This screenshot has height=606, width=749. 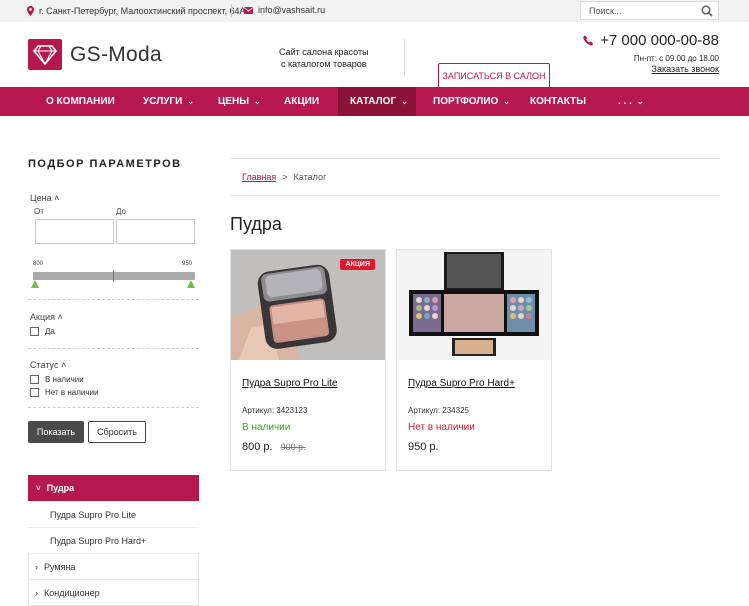 I want to click on stock-status: В наличии, so click(x=266, y=427).